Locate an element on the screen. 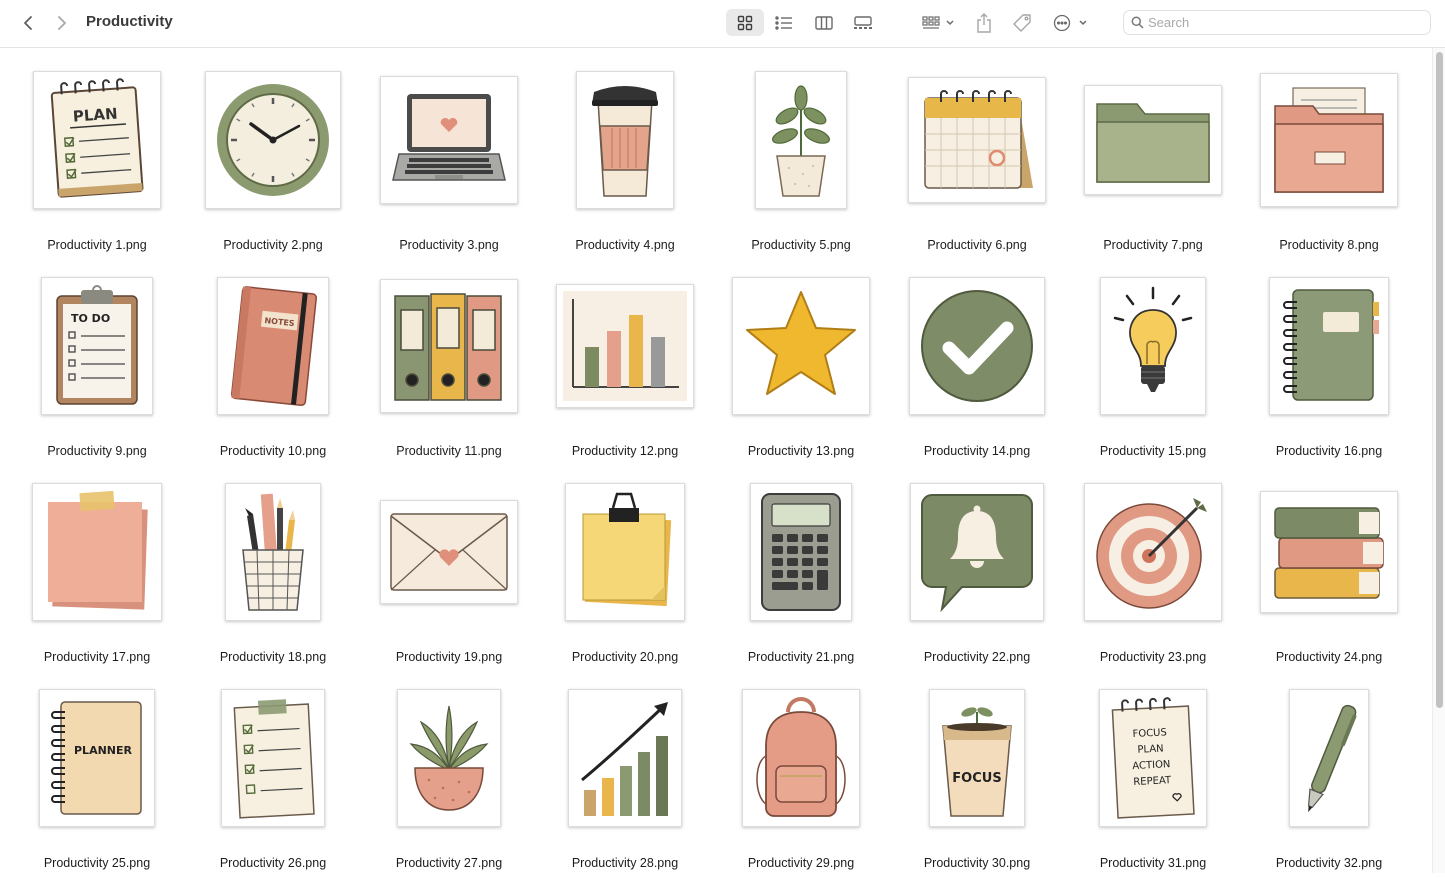  search-field is located at coordinates (1277, 22).